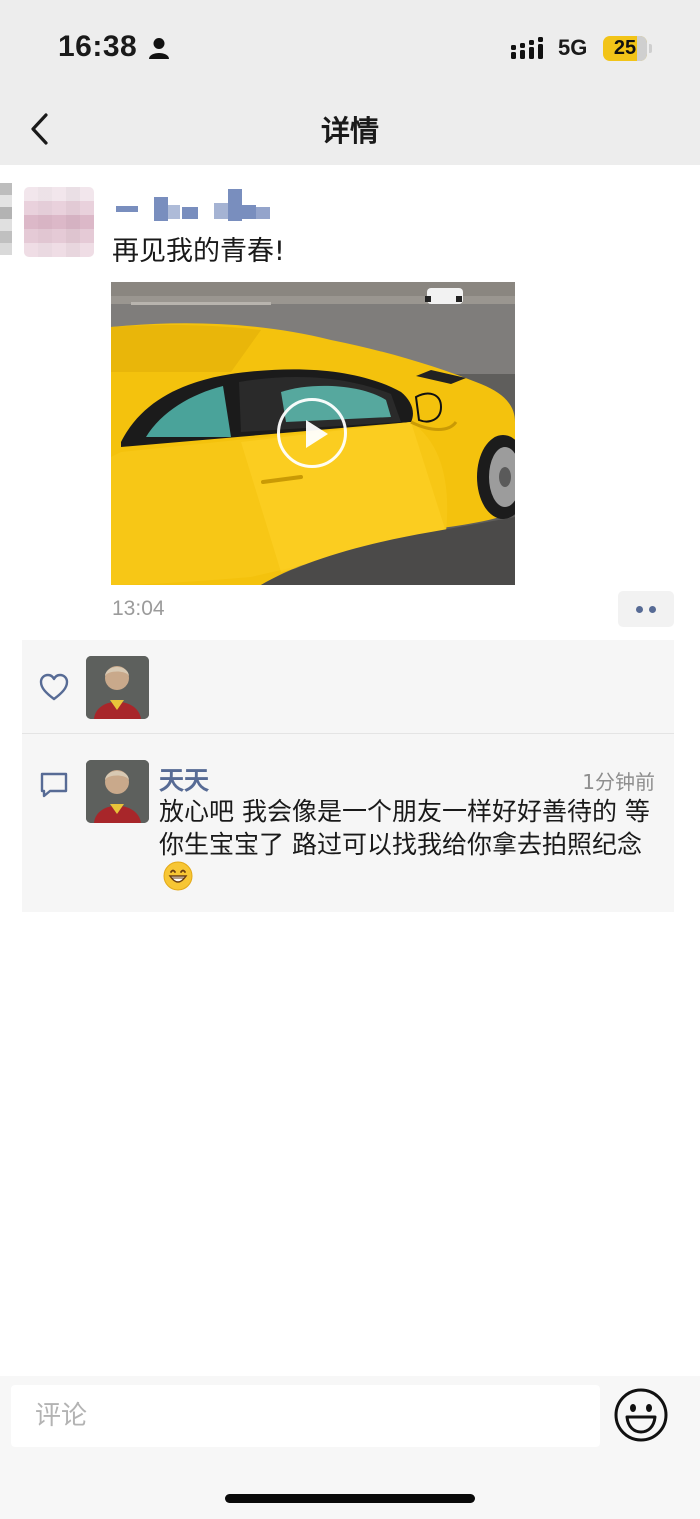 This screenshot has width=700, height=1519. I want to click on emoji-button-icon, so click(641, 1415).